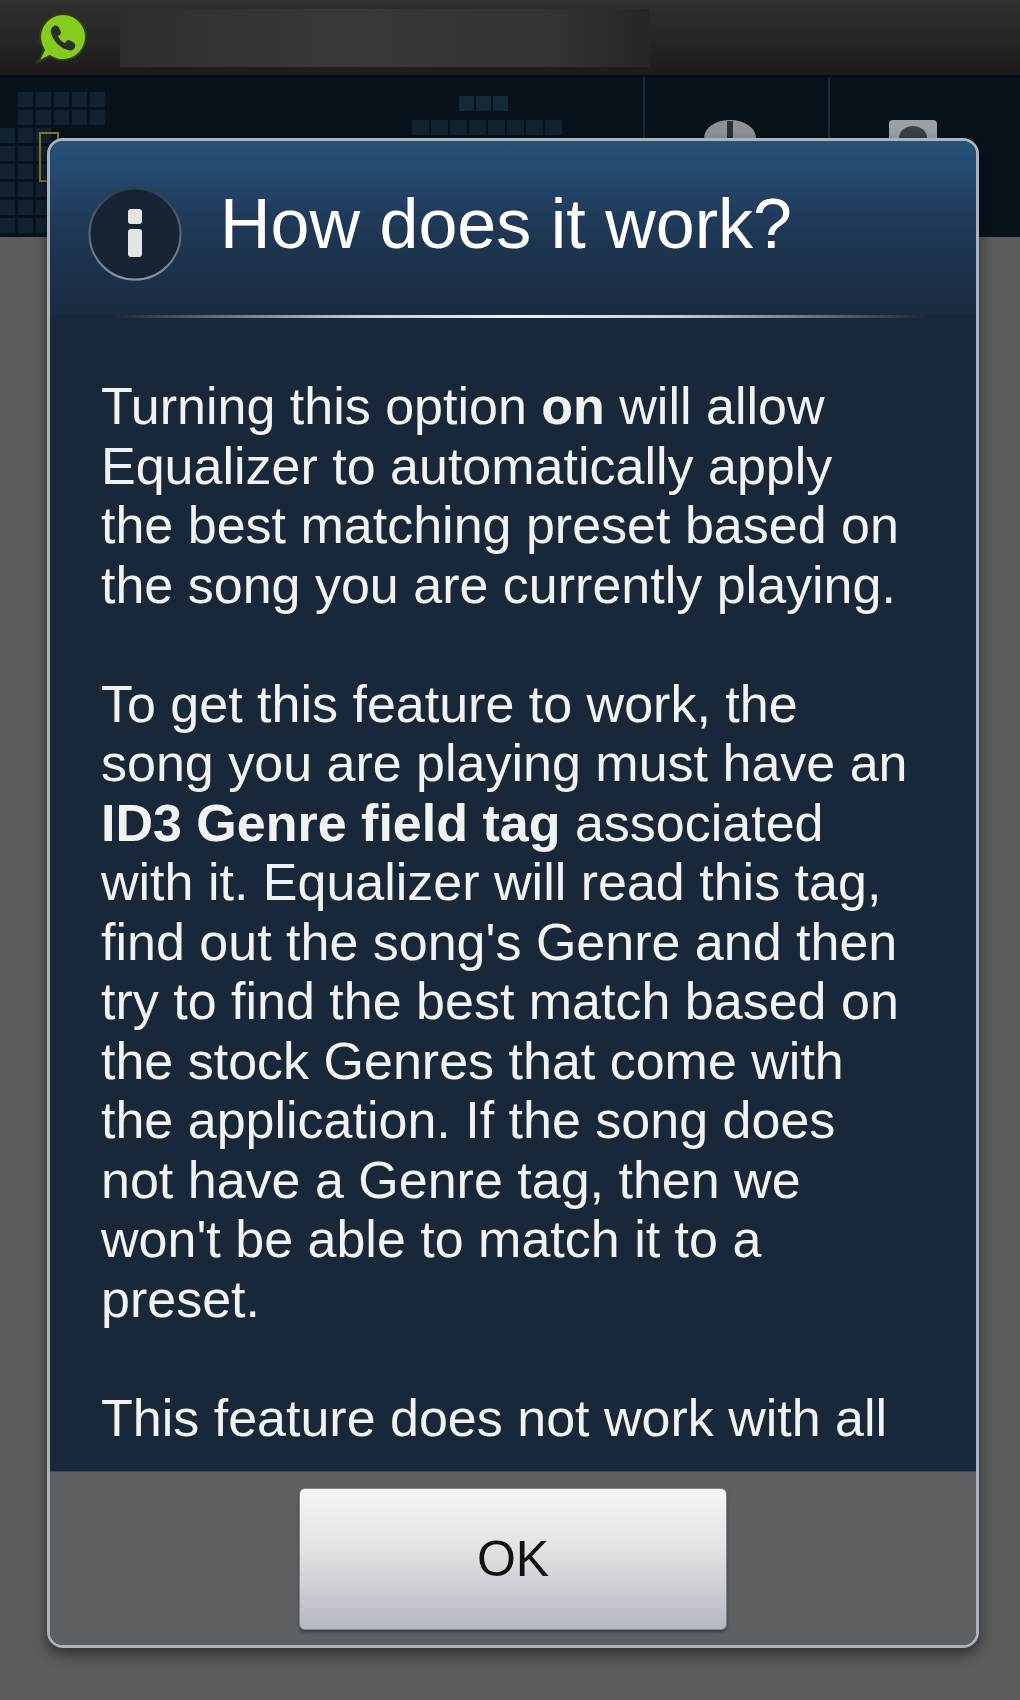 Image resolution: width=1020 pixels, height=1700 pixels. What do you see at coordinates (513, 1559) in the screenshot?
I see `dialog-button: OK` at bounding box center [513, 1559].